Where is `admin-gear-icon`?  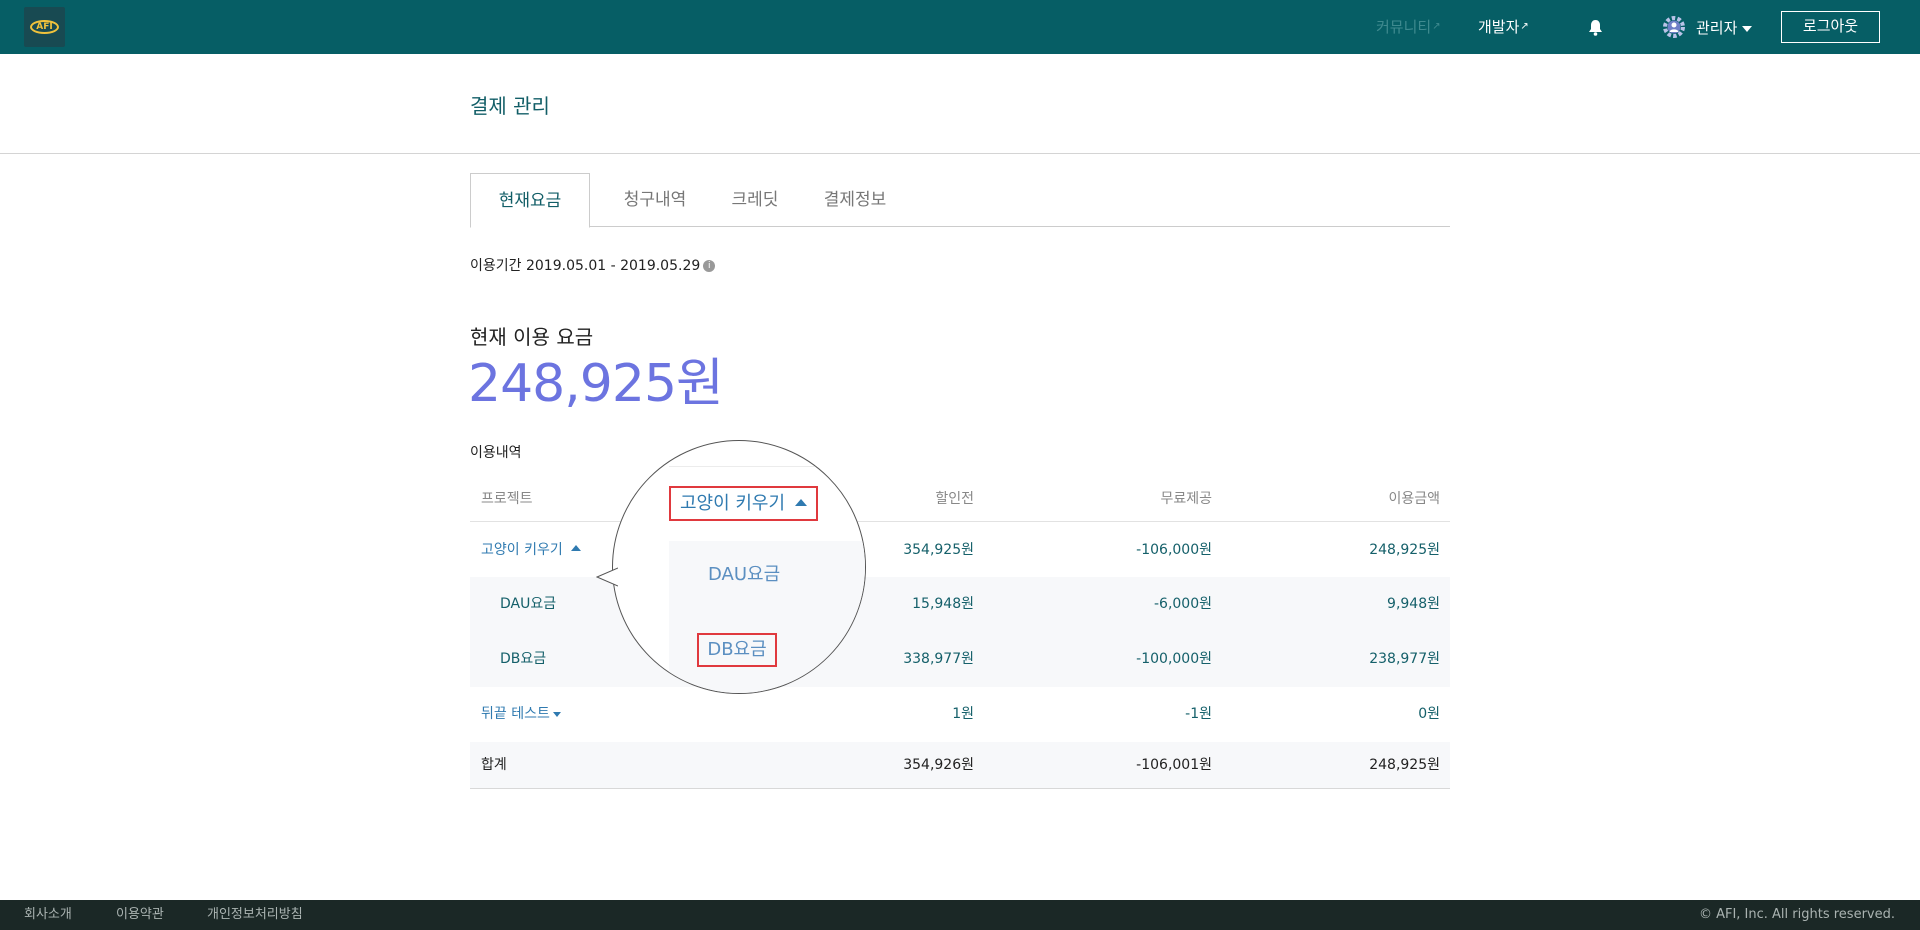 admin-gear-icon is located at coordinates (1674, 27).